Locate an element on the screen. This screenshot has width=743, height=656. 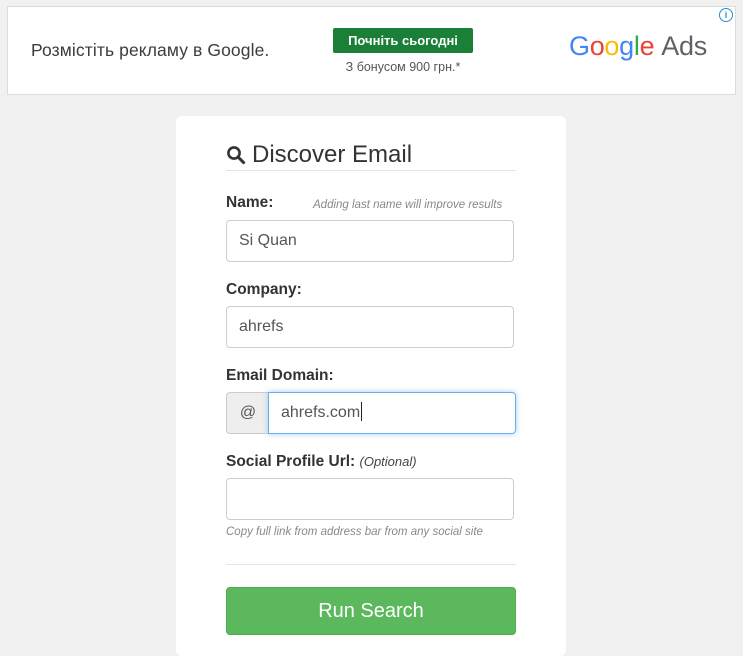
name-input: Si Quan is located at coordinates (370, 241).